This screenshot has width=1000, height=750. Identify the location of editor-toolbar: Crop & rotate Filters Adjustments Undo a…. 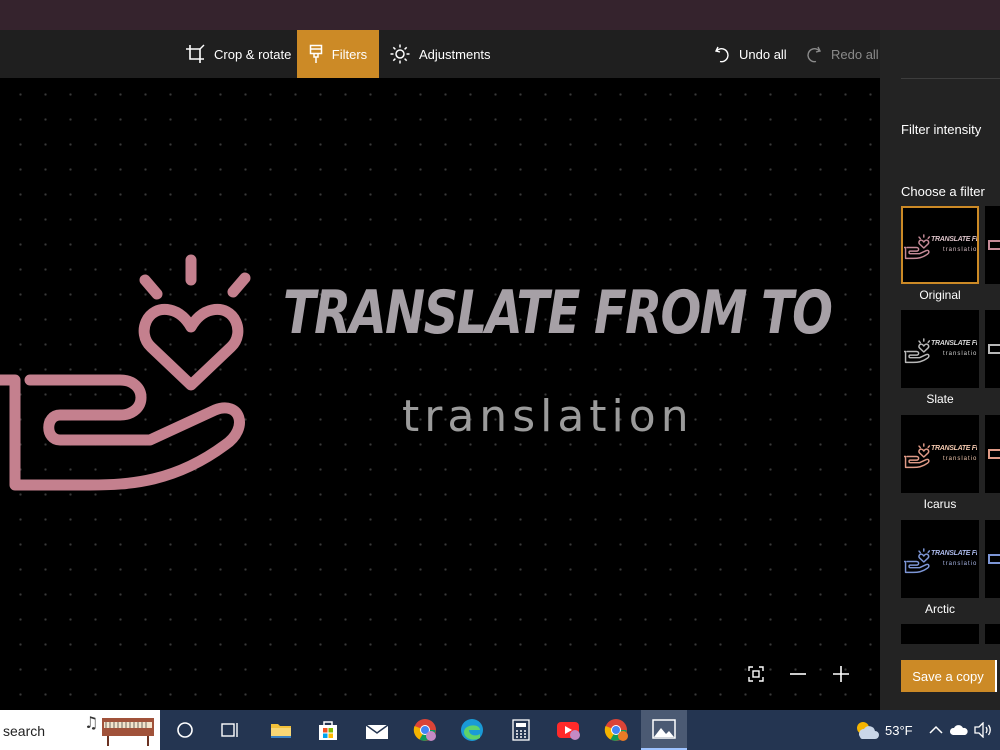
(440, 54).